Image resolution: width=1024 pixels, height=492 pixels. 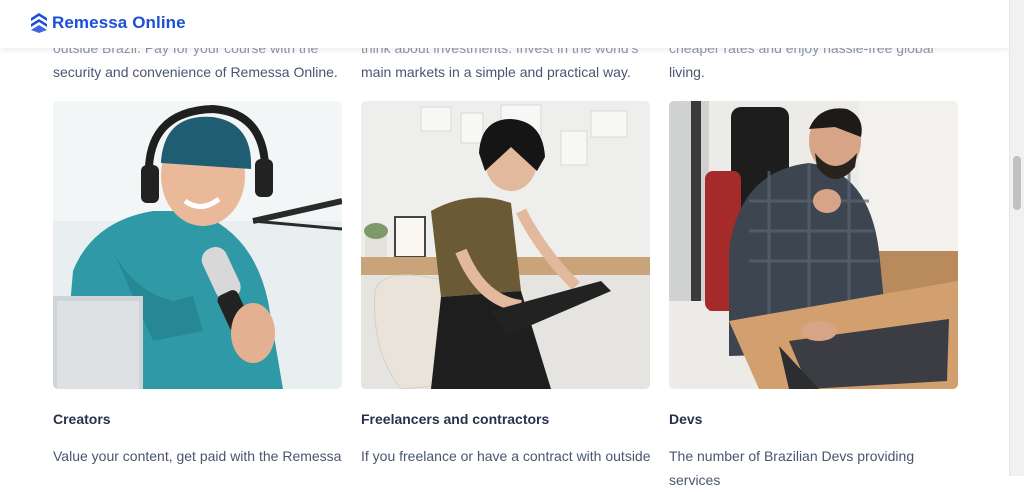 I want to click on card-title: Devs, so click(x=686, y=419).